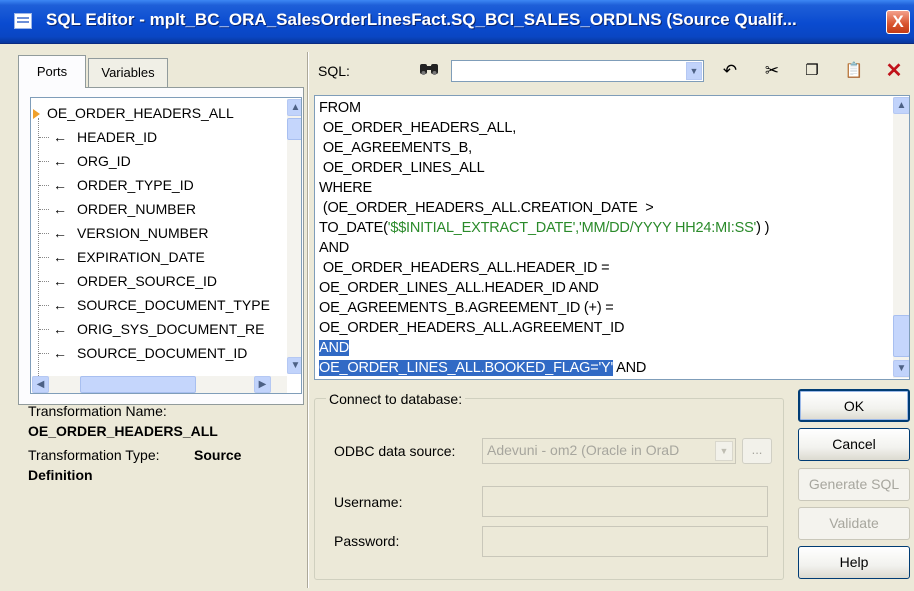 This screenshot has height=591, width=914. What do you see at coordinates (368, 502) in the screenshot?
I see `username-label: Username:` at bounding box center [368, 502].